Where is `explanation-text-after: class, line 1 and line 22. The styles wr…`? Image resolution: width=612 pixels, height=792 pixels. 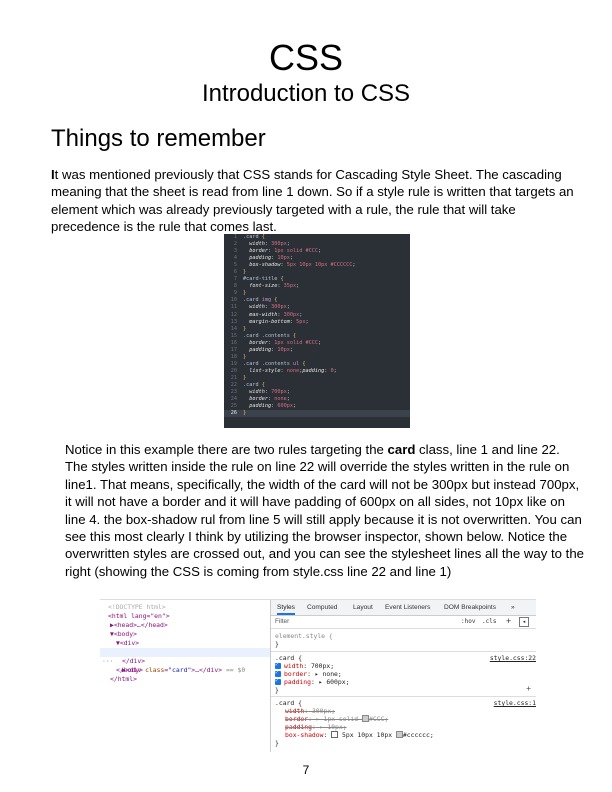 explanation-text-after: class, line 1 and line 22. The styles wr… is located at coordinates (324, 510).